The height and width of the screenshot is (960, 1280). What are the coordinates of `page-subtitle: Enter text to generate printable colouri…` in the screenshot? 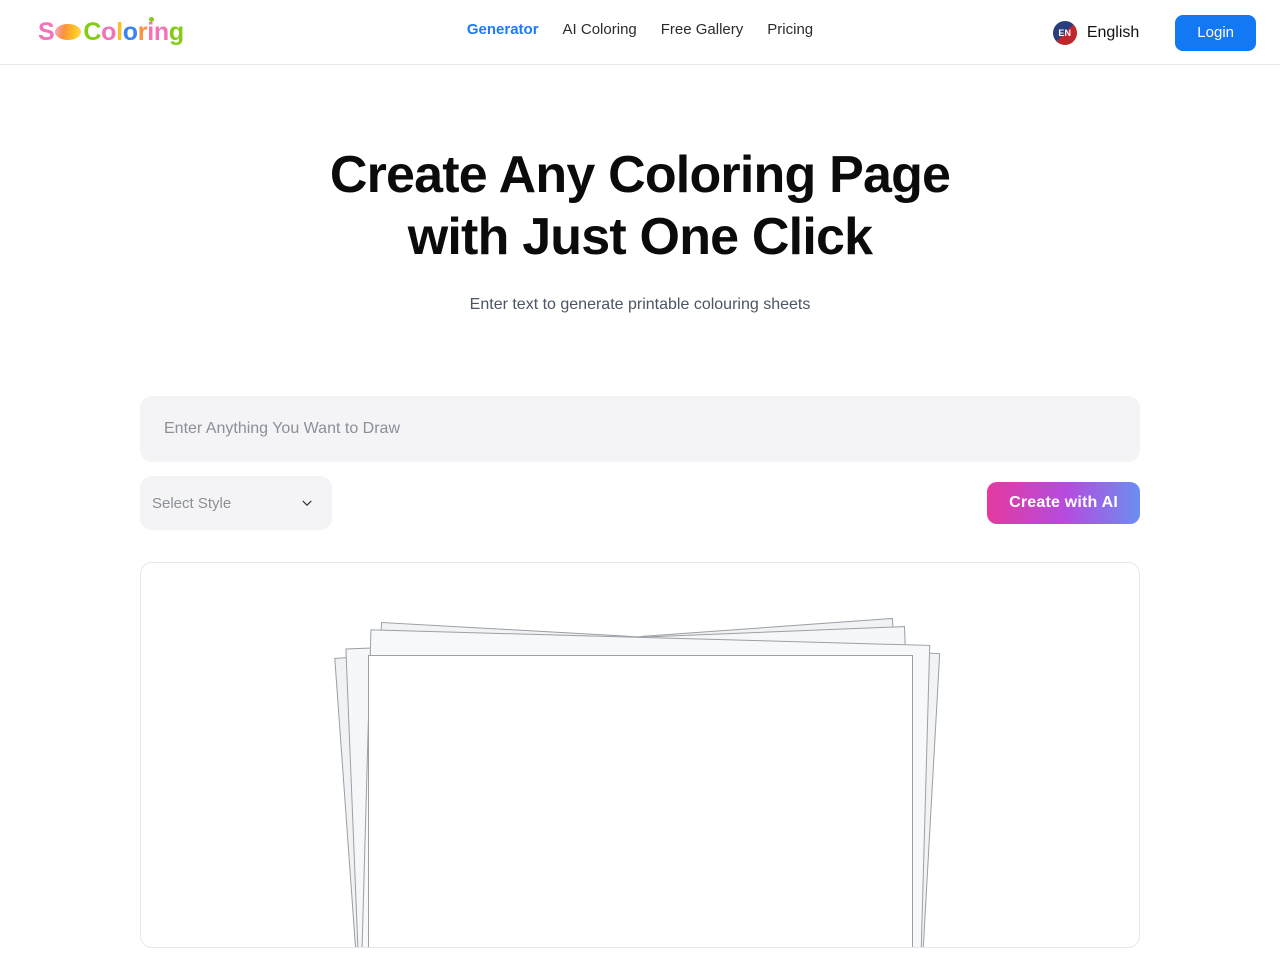 It's located at (640, 304).